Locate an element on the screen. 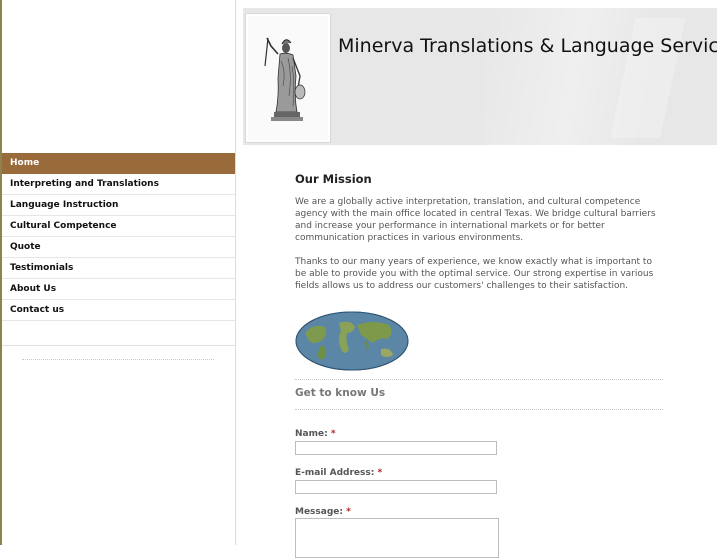  minerva-statue-icon is located at coordinates (285, 79).